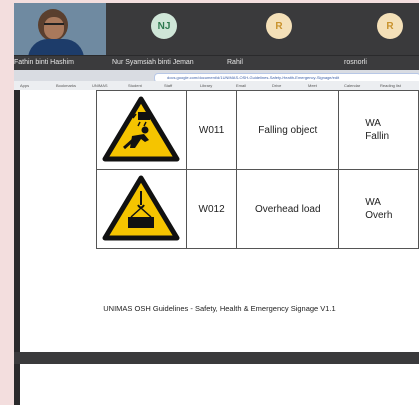  I want to click on bookmark-item: Library, so click(206, 85).